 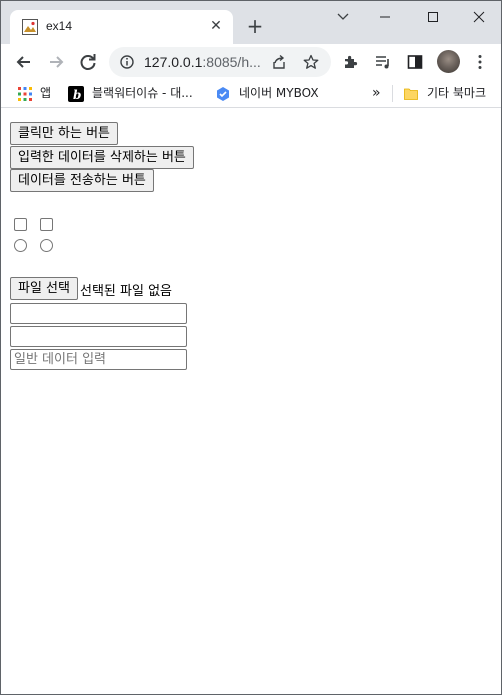 What do you see at coordinates (385, 17) in the screenshot?
I see `minimize-icon` at bounding box center [385, 17].